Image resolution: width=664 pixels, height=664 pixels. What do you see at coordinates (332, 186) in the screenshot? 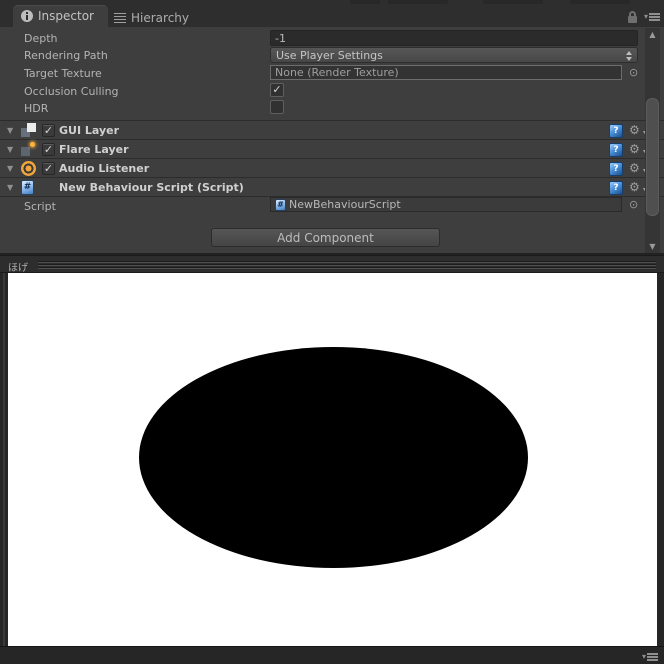
I see `component-header-new-behaviour-script: ▼ # New Behaviour Script (Script) ? ⚙ ▾` at bounding box center [332, 186].